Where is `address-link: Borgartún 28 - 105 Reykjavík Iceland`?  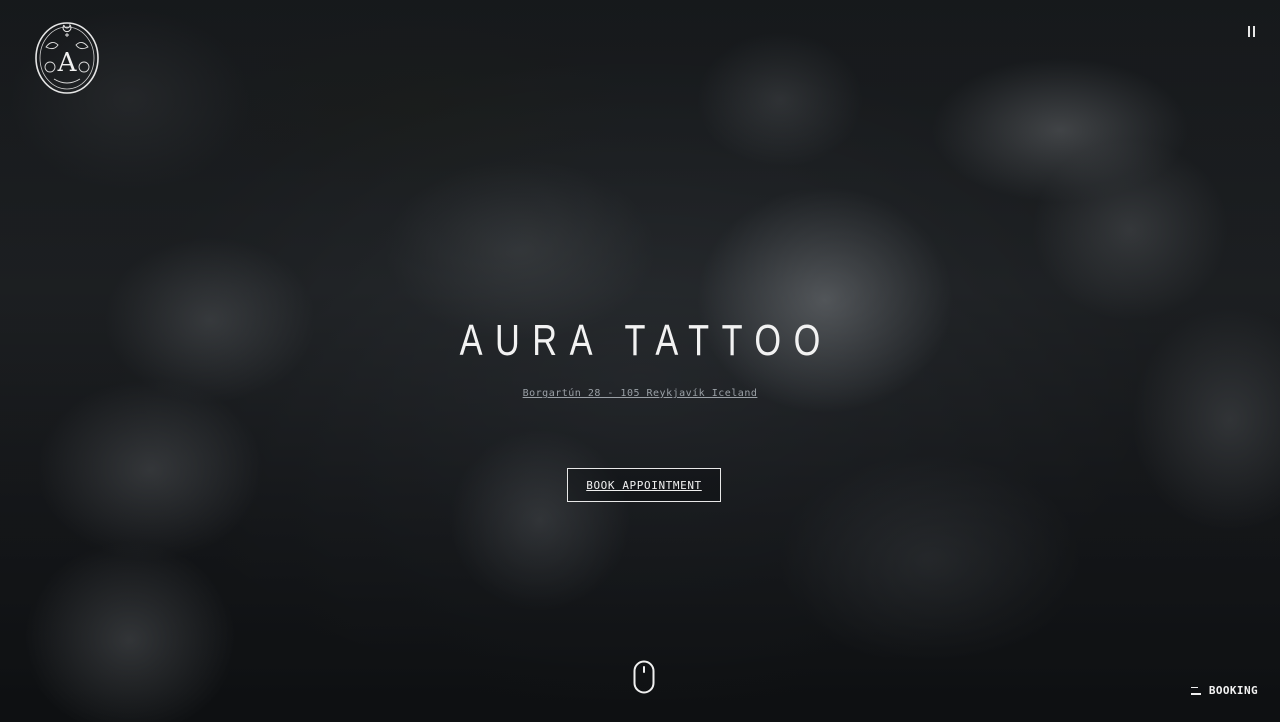
address-link: Borgartún 28 - 105 Reykjavík Iceland is located at coordinates (640, 393).